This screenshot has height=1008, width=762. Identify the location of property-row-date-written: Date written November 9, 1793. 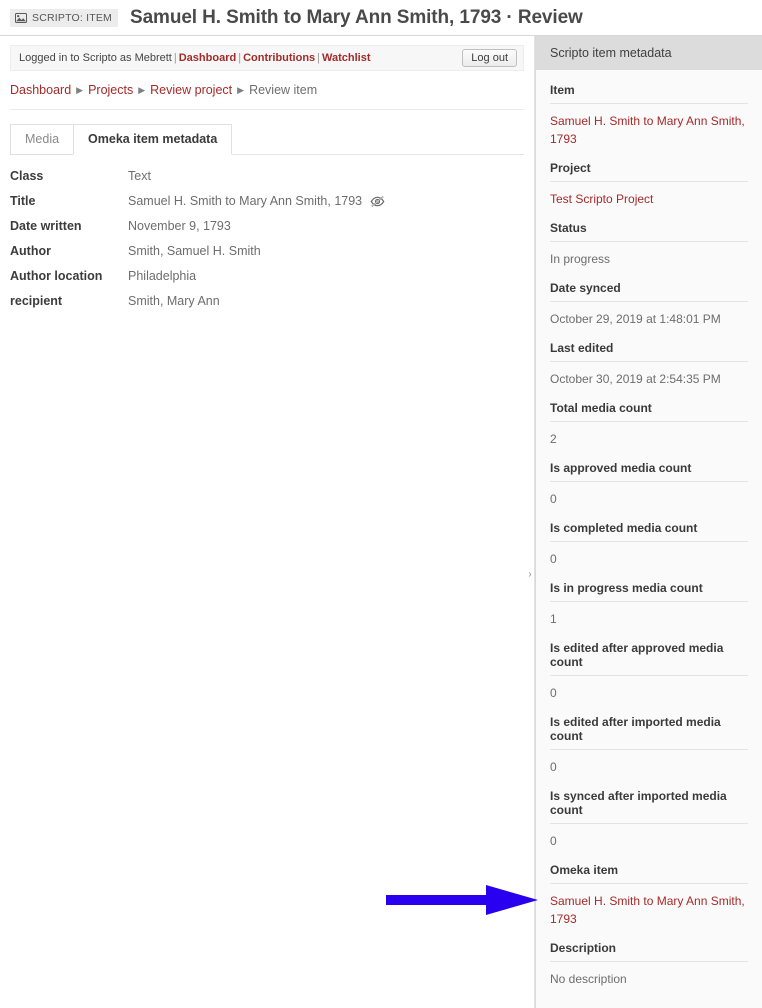
(267, 226).